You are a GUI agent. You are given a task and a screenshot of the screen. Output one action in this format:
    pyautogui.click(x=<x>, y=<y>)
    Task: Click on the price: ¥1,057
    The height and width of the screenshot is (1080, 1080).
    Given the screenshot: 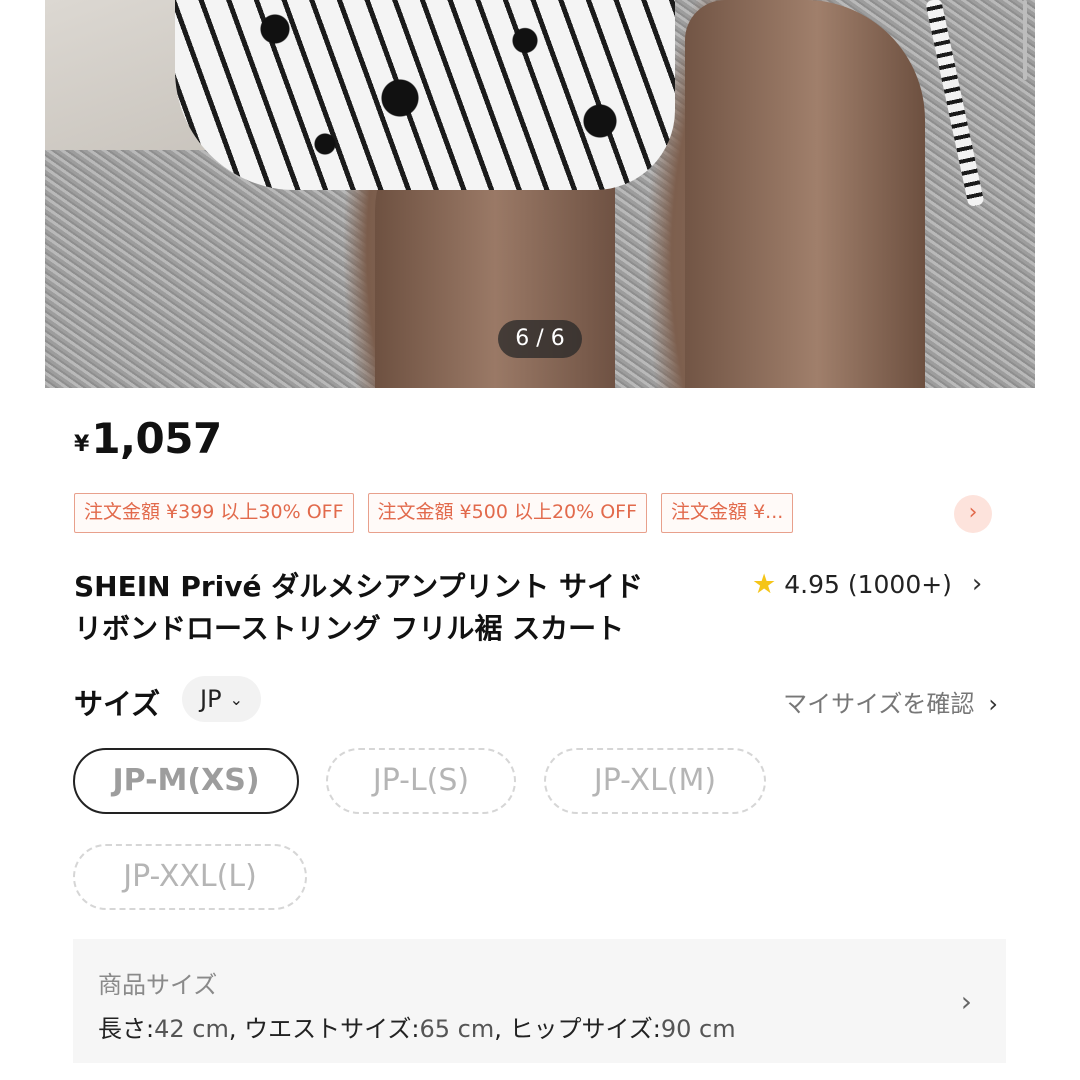 What is the action you would take?
    pyautogui.click(x=148, y=438)
    